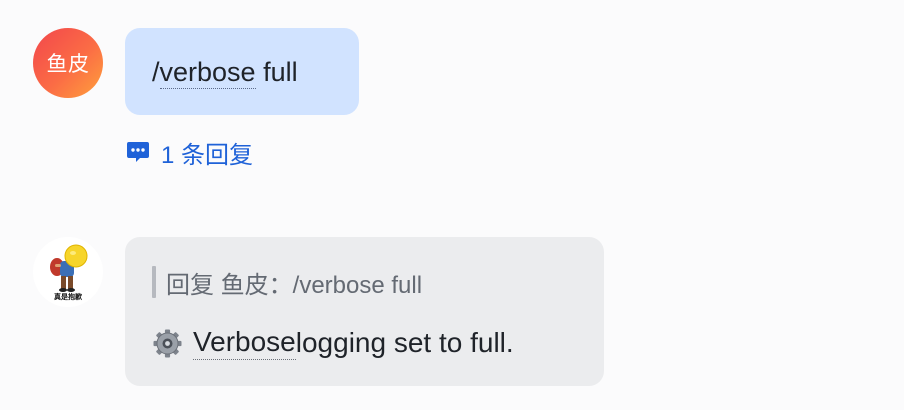 The width and height of the screenshot is (904, 410). What do you see at coordinates (68, 297) in the screenshot?
I see `avatar-caption: 真是抱歉` at bounding box center [68, 297].